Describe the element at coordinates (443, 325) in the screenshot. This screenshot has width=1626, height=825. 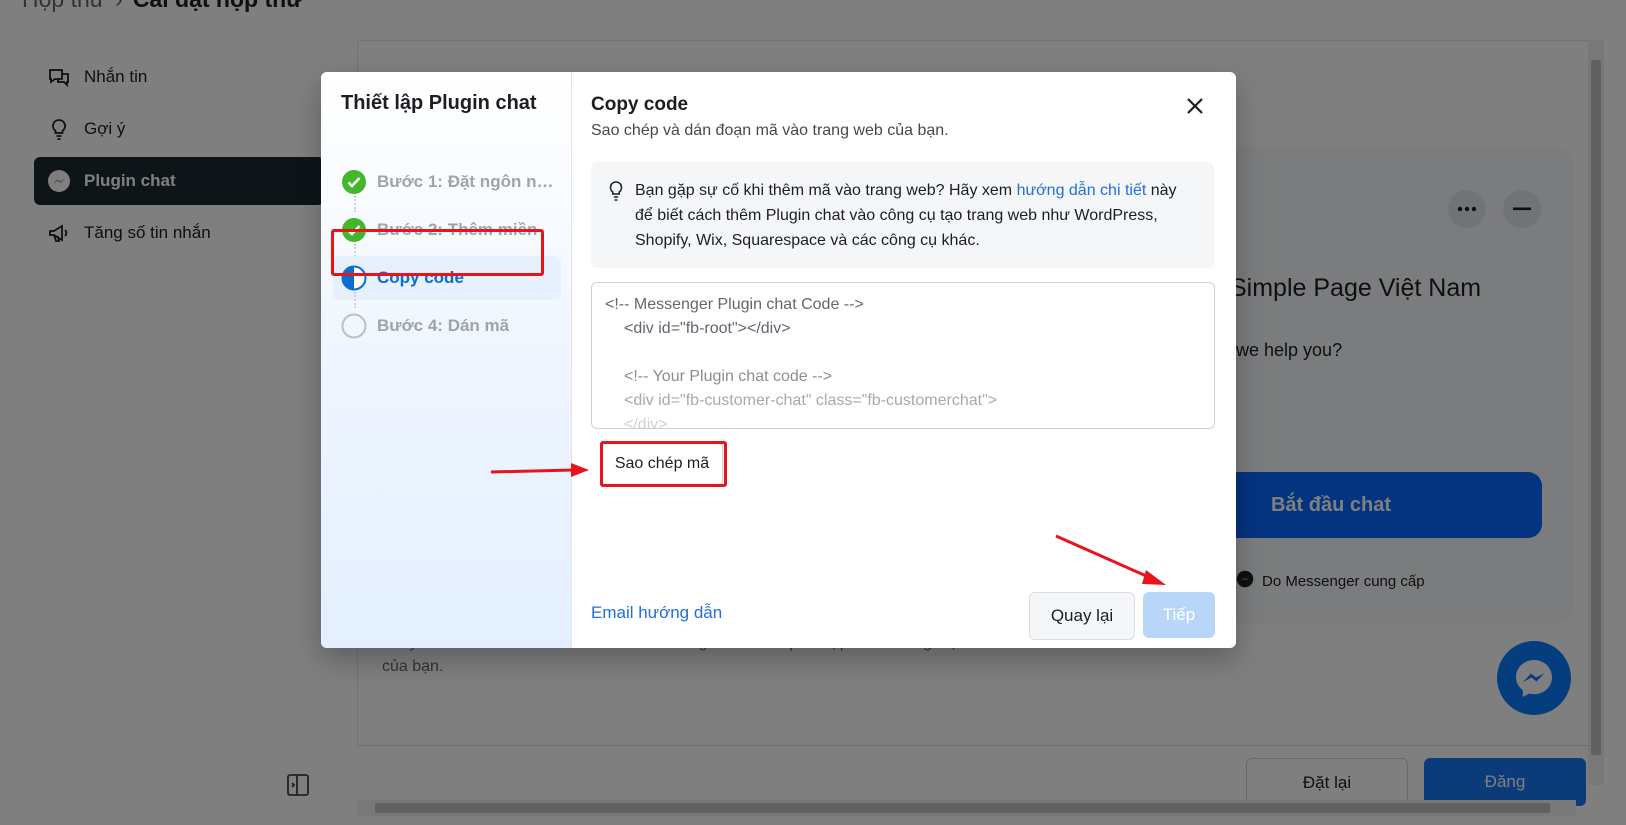
I see `step-label: Bước 4: Dán mã` at that location.